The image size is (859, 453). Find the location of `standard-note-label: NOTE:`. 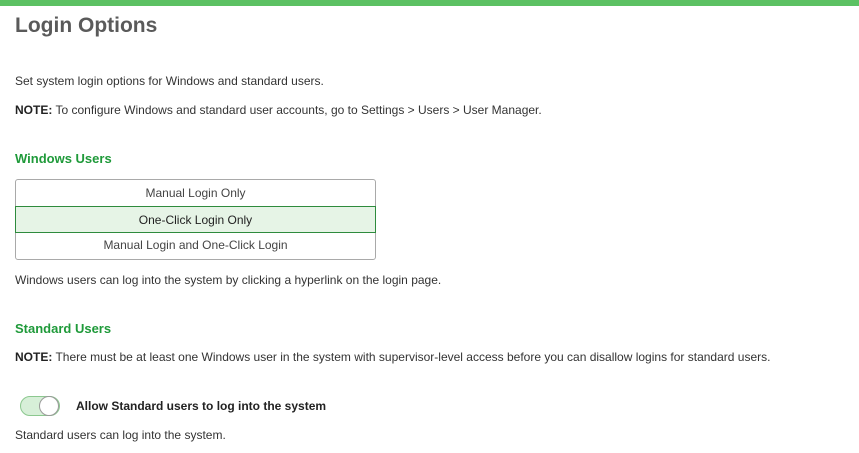

standard-note-label: NOTE: is located at coordinates (34, 357).